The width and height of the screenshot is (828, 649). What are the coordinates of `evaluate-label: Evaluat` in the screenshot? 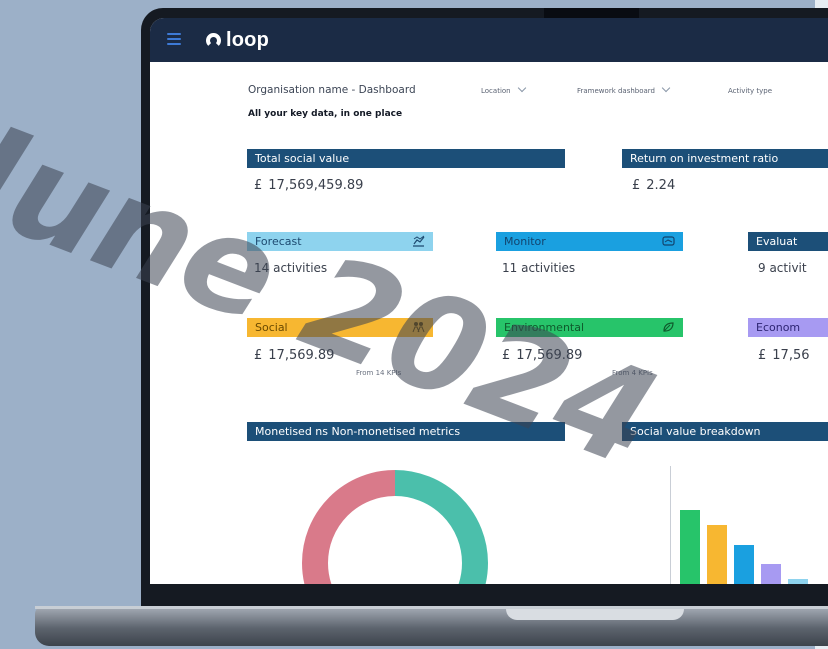 It's located at (777, 241).